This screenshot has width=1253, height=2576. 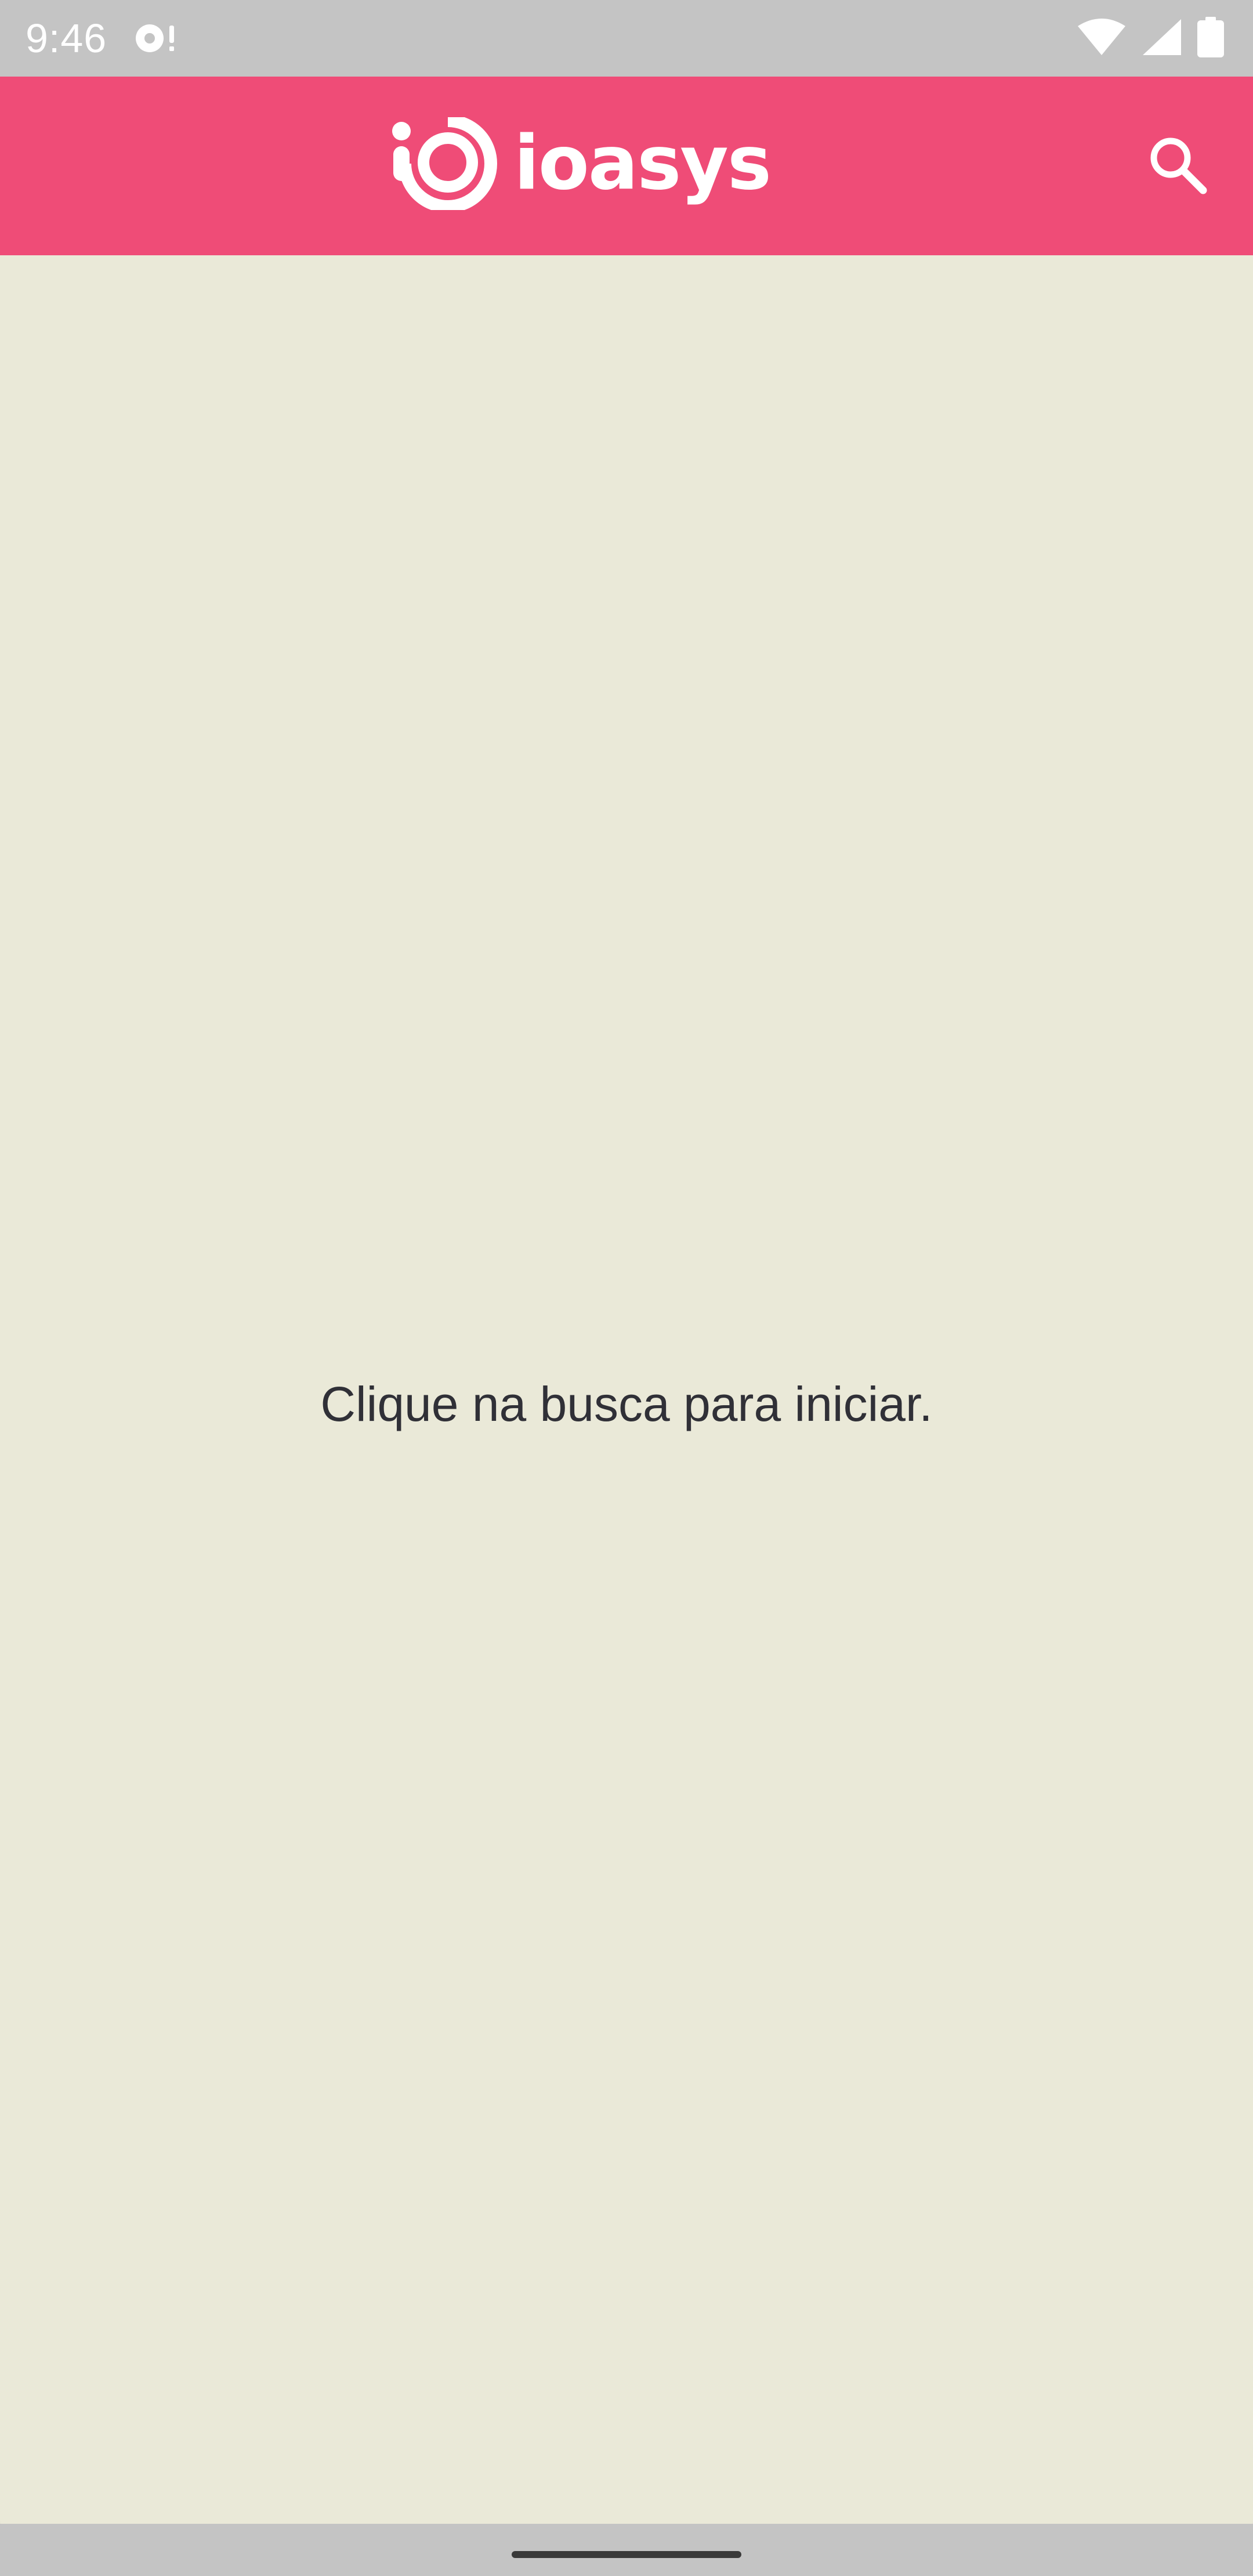 I want to click on home-handle, so click(x=626, y=2554).